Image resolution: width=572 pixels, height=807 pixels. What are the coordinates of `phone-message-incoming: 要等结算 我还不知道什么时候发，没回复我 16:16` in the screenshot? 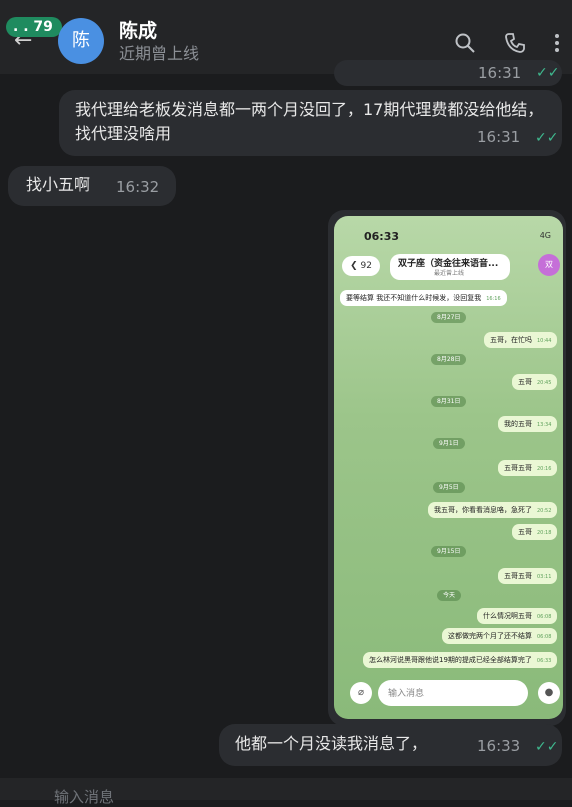 It's located at (423, 298).